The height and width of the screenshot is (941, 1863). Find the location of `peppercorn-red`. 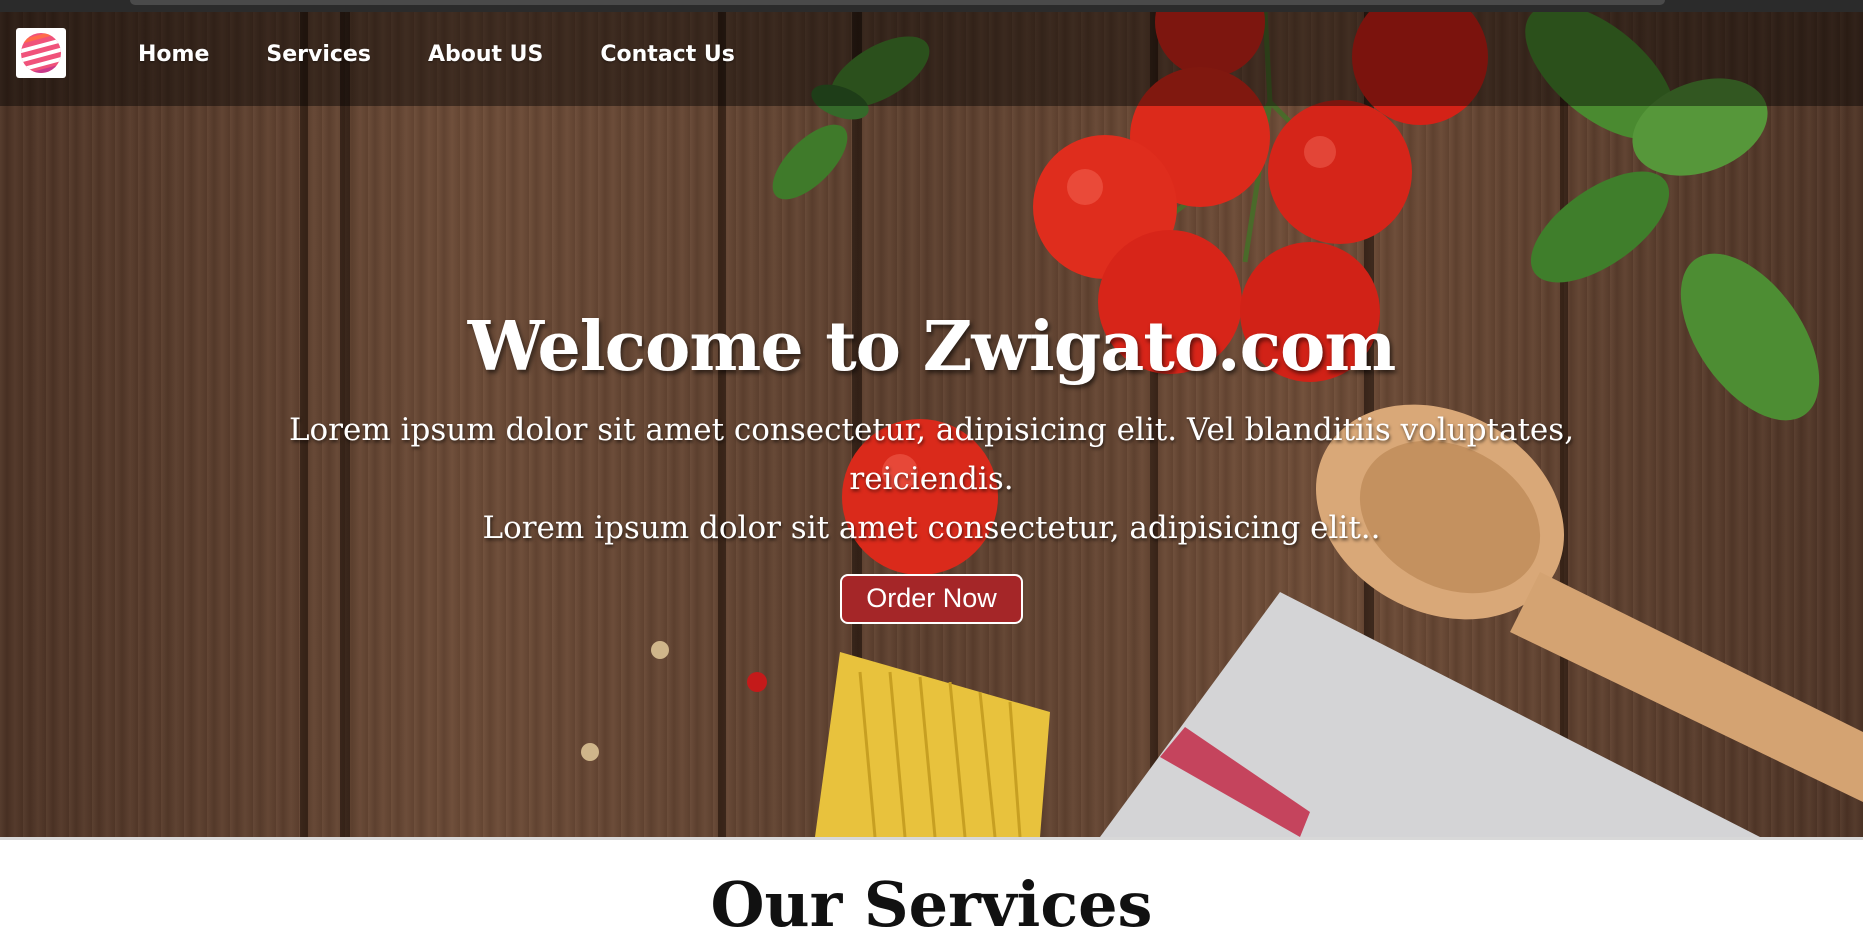

peppercorn-red is located at coordinates (757, 682).